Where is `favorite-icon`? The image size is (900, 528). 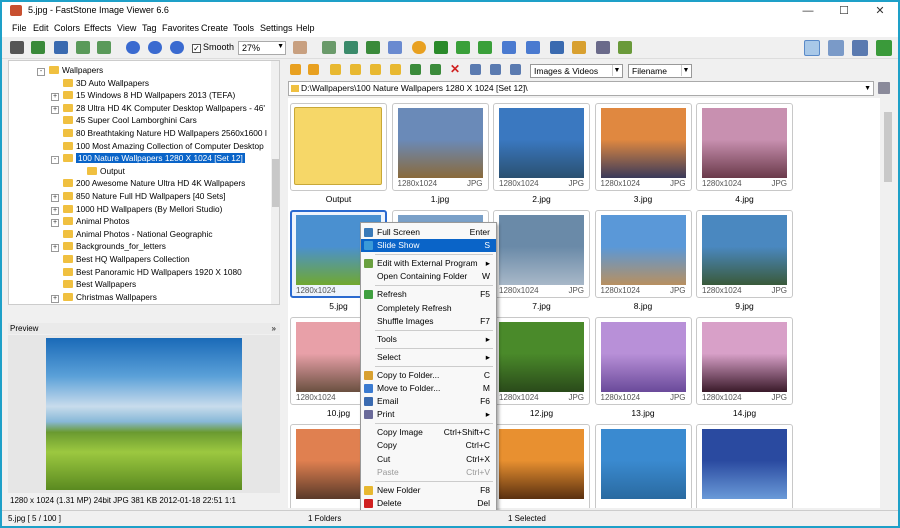 favorite-icon is located at coordinates (355, 69).